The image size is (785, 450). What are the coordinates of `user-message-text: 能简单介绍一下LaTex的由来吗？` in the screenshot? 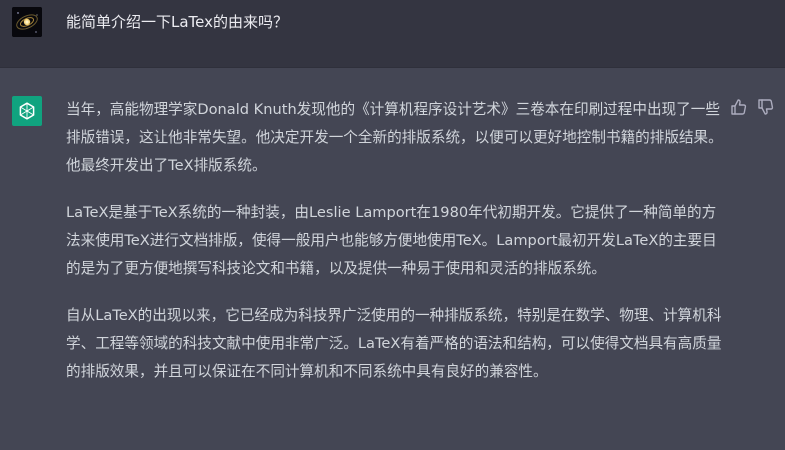 It's located at (177, 22).